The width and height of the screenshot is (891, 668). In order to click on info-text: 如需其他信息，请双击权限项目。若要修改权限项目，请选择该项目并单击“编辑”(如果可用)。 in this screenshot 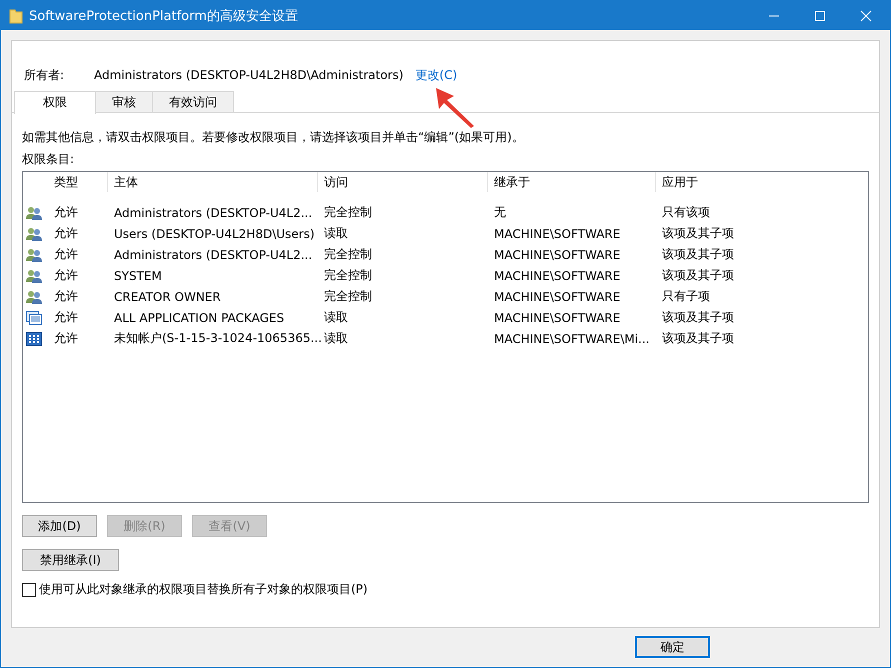, I will do `click(273, 137)`.